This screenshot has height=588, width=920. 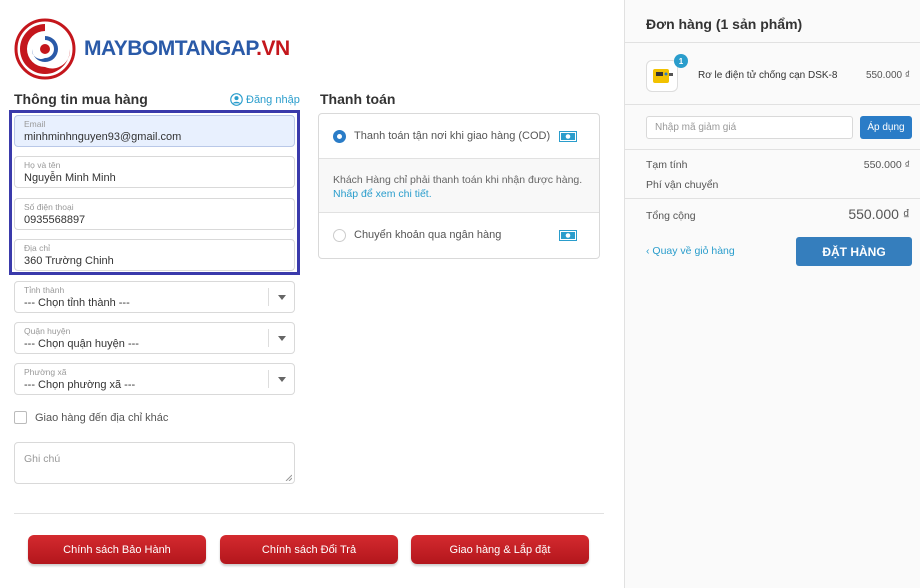 I want to click on login-link-label: Đăng nhập, so click(x=273, y=99).